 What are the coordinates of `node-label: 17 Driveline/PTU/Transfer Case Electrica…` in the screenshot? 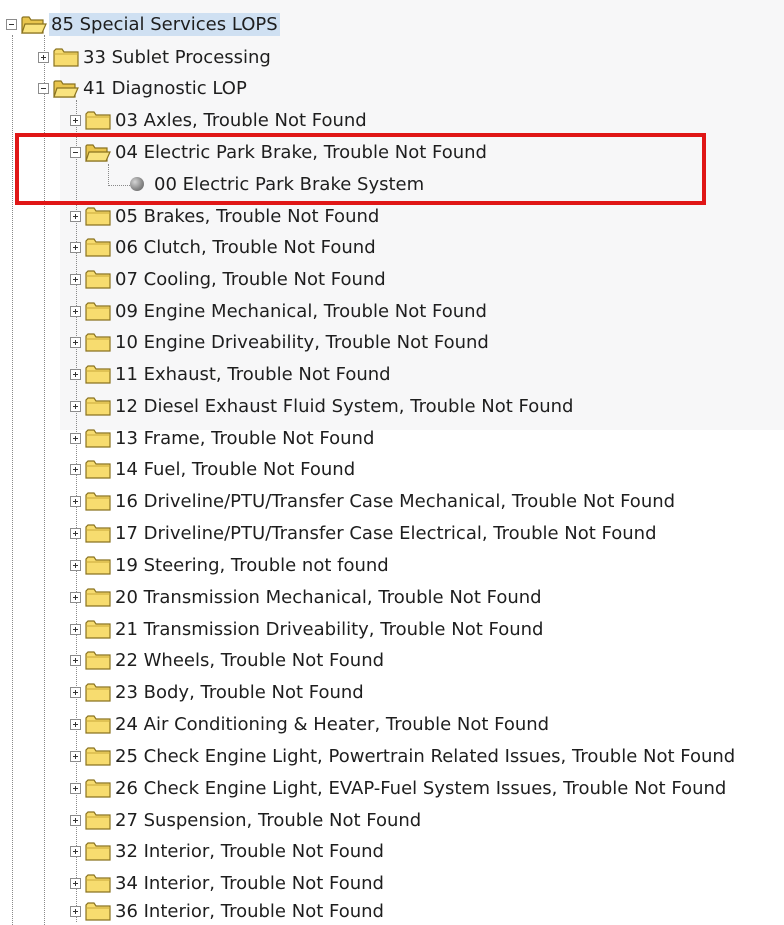 It's located at (386, 533).